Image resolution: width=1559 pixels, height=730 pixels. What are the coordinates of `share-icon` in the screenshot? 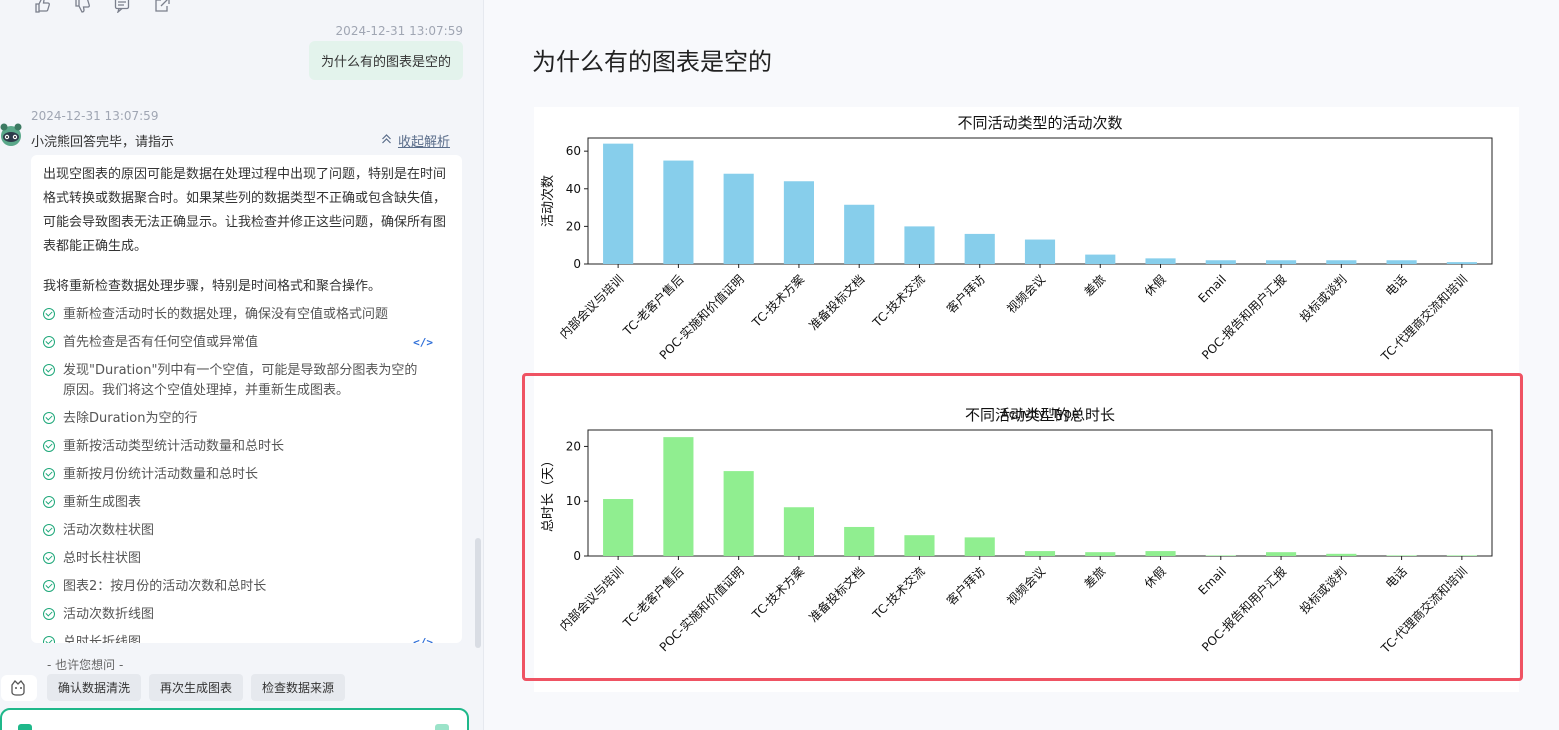 It's located at (162, 7).